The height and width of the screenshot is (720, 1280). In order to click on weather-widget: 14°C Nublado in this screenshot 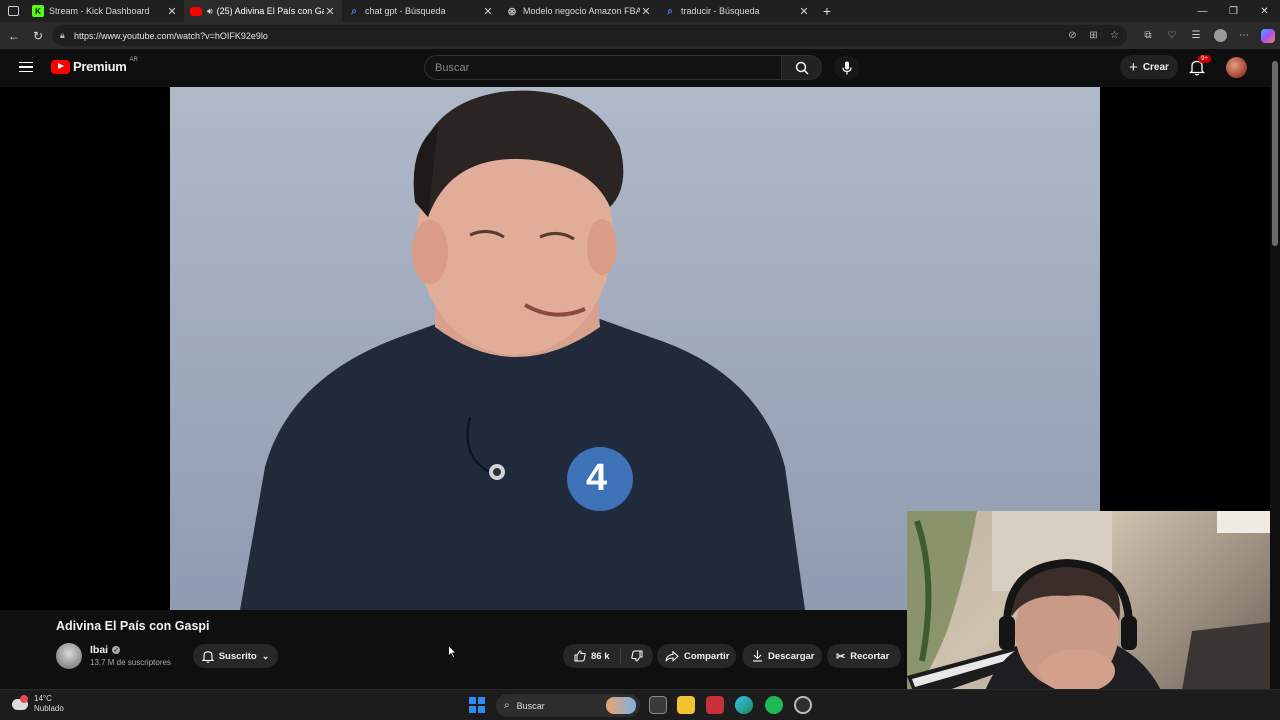, I will do `click(38, 704)`.